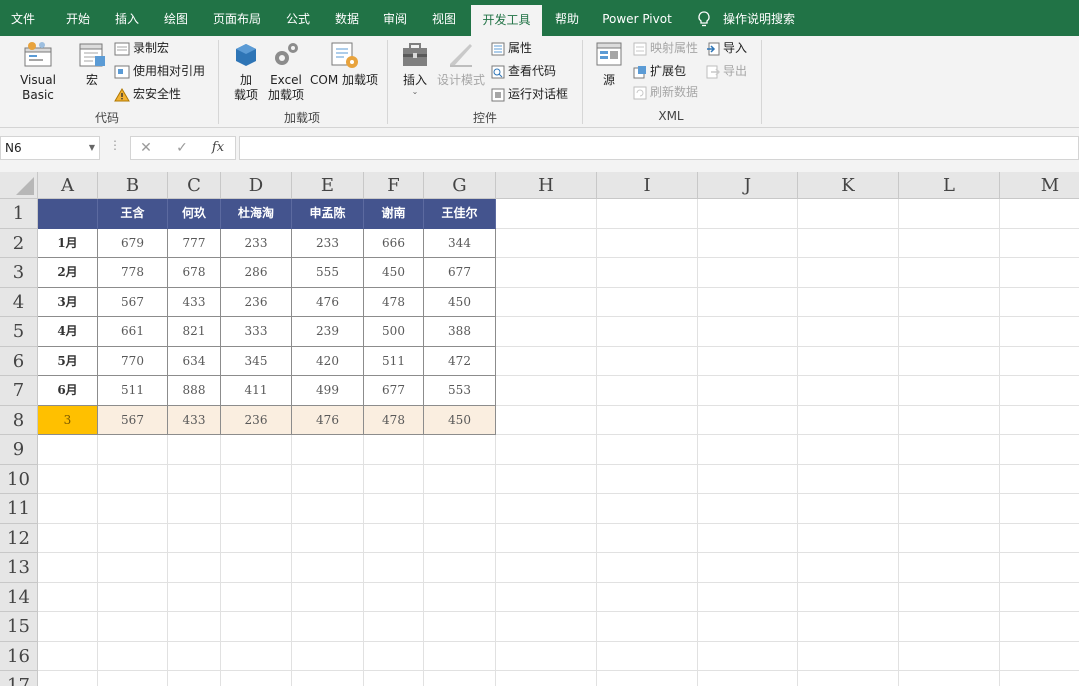 The width and height of the screenshot is (1079, 686). Describe the element at coordinates (194, 361) in the screenshot. I see `cell-c6: 634` at that location.